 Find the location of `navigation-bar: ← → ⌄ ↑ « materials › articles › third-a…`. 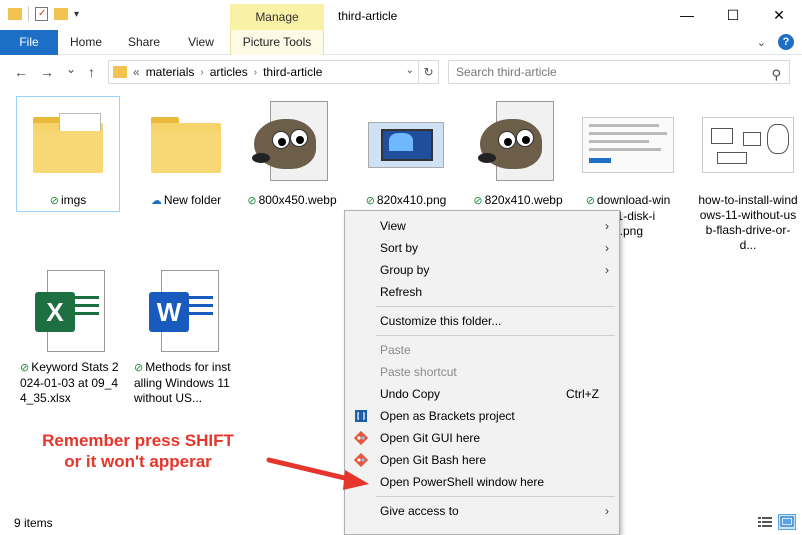

navigation-bar: ← → ⌄ ↑ « materials › articles › third-a… is located at coordinates (401, 72).